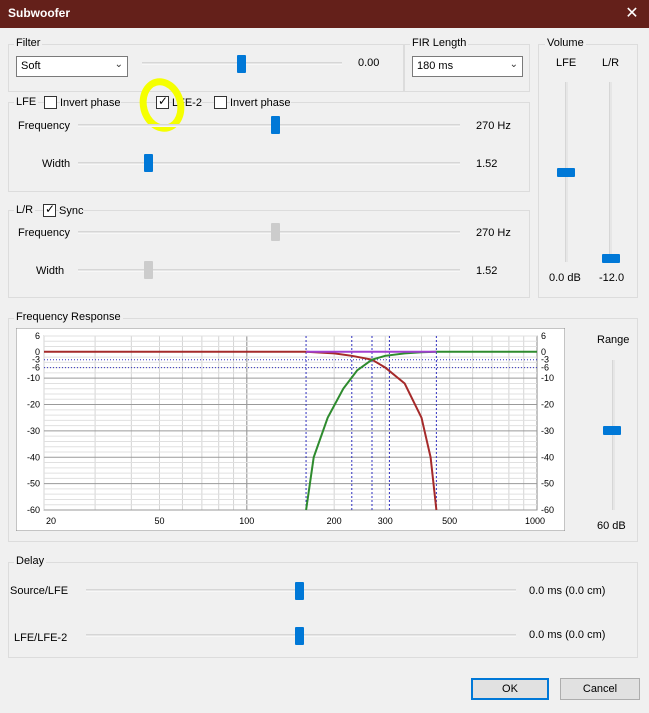 This screenshot has height=713, width=649. I want to click on lr-frequency-label: Frequency, so click(44, 233).